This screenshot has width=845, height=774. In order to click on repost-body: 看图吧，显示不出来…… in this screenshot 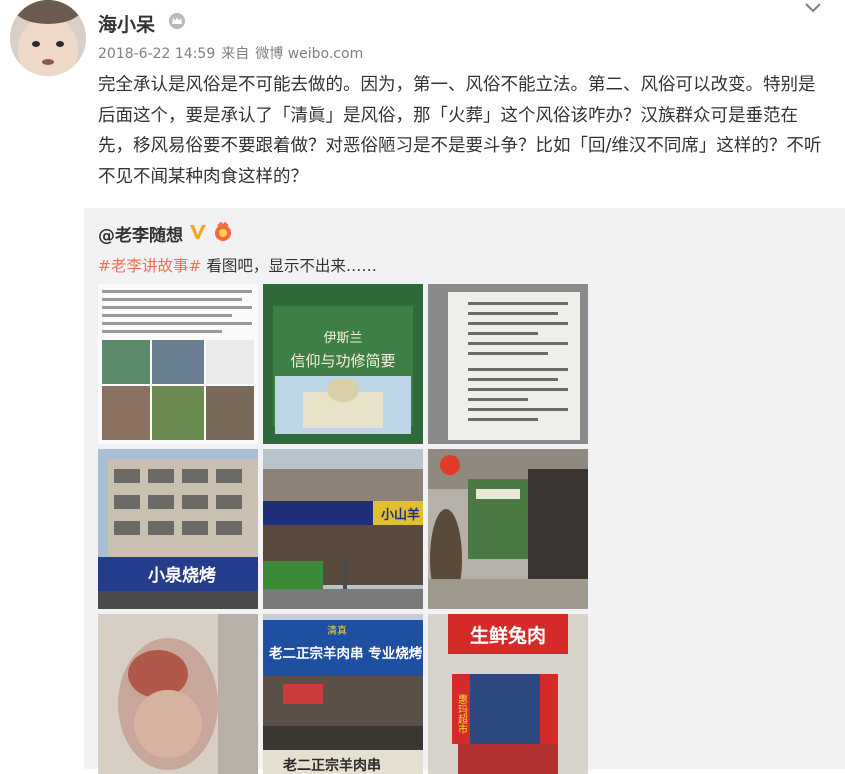, I will do `click(291, 266)`.